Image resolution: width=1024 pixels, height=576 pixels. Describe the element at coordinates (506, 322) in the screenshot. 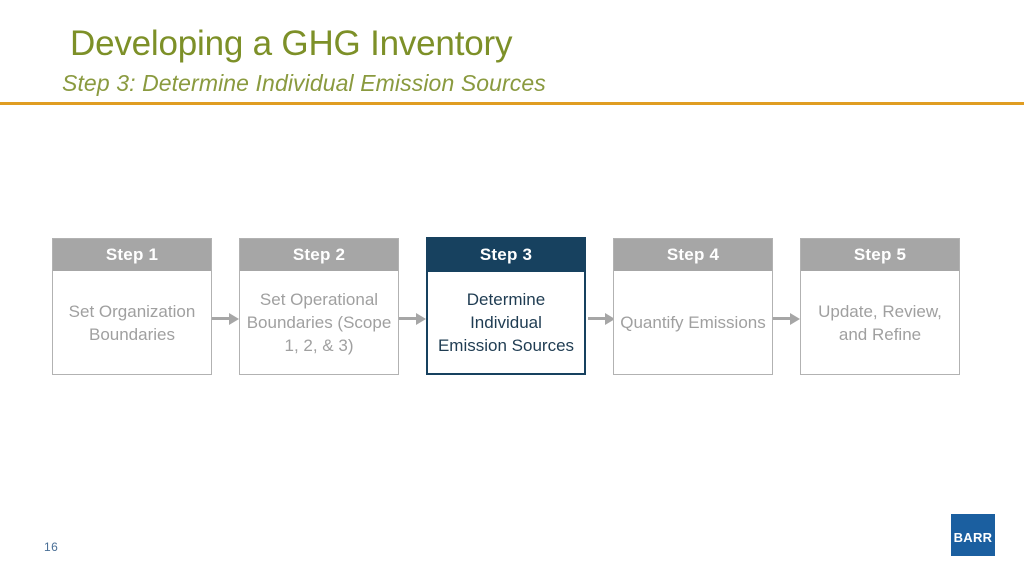

I see `flow-step-3-body: Determine Individual Emission Sources` at that location.